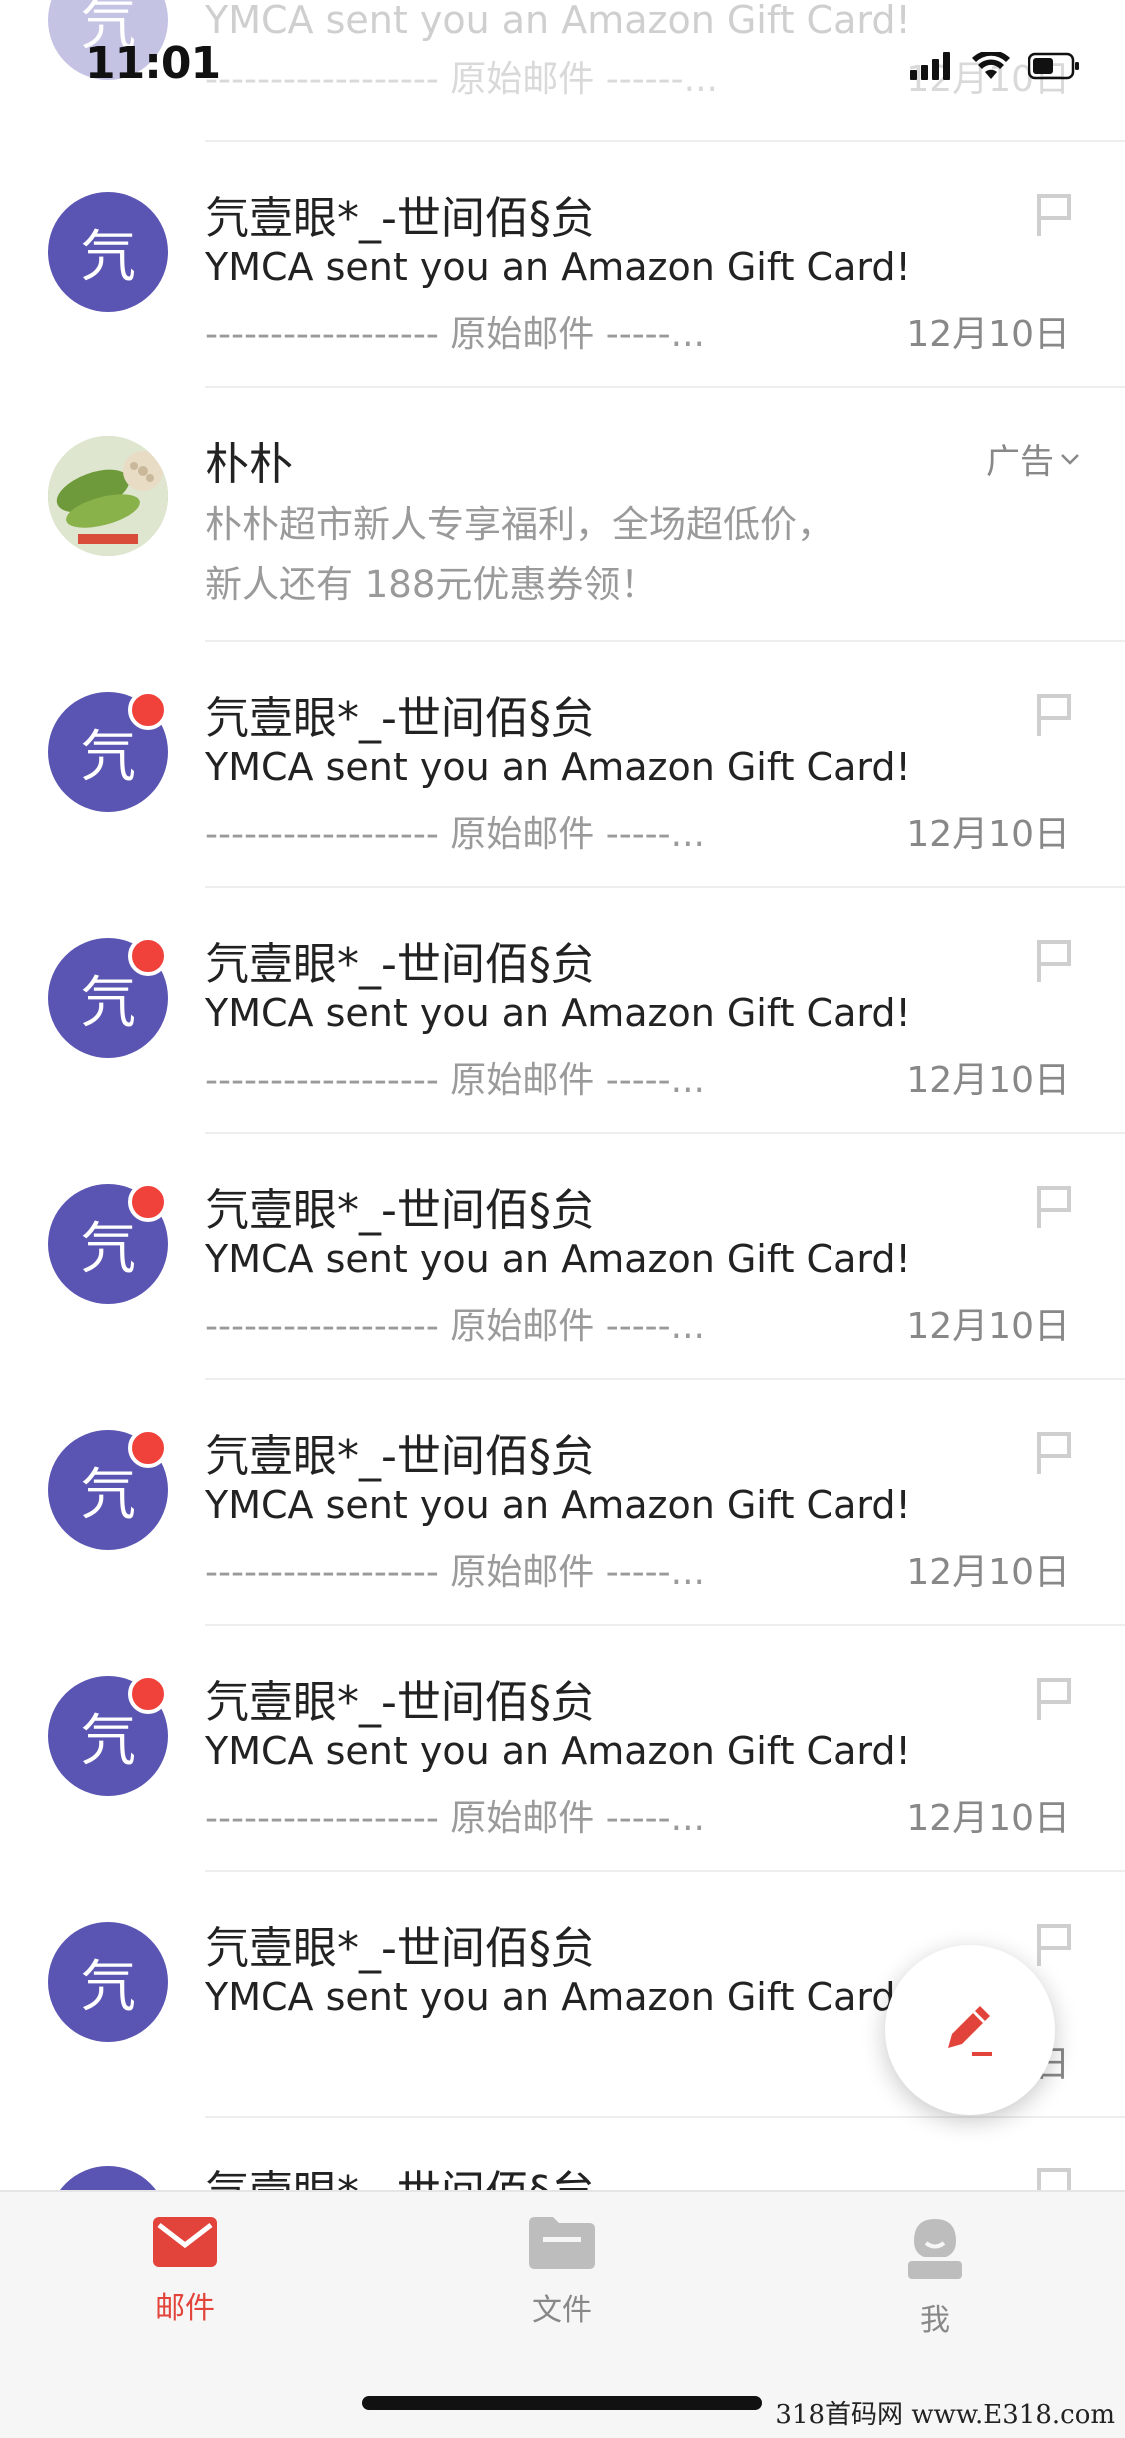 This screenshot has width=1125, height=2438. I want to click on ad-item: 朴朴 广告 朴朴超市新人专享福利，全场超低价， 新人还有 188元优惠券领！, so click(562, 514).